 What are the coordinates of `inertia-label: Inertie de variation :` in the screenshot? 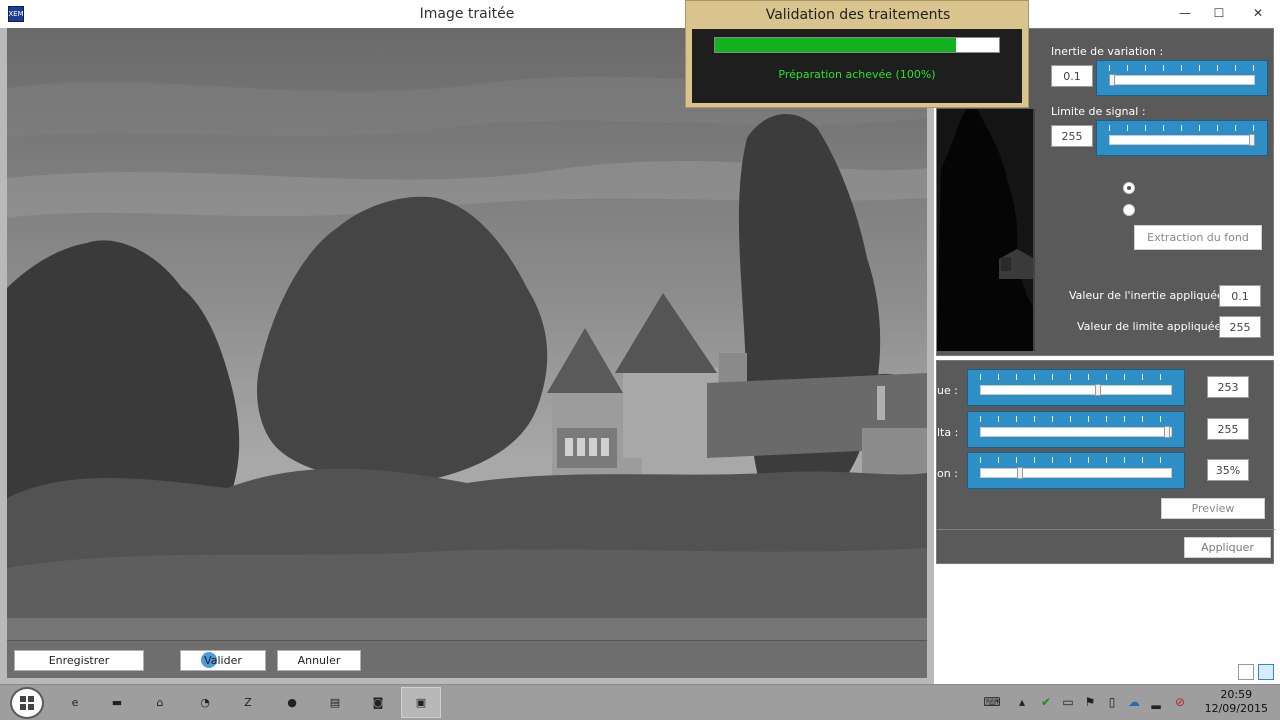 It's located at (1107, 51).